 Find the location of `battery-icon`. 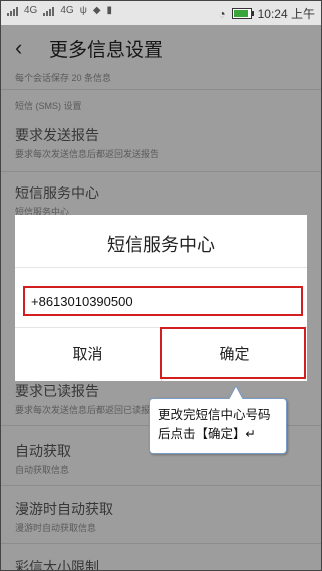

battery-icon is located at coordinates (242, 13).